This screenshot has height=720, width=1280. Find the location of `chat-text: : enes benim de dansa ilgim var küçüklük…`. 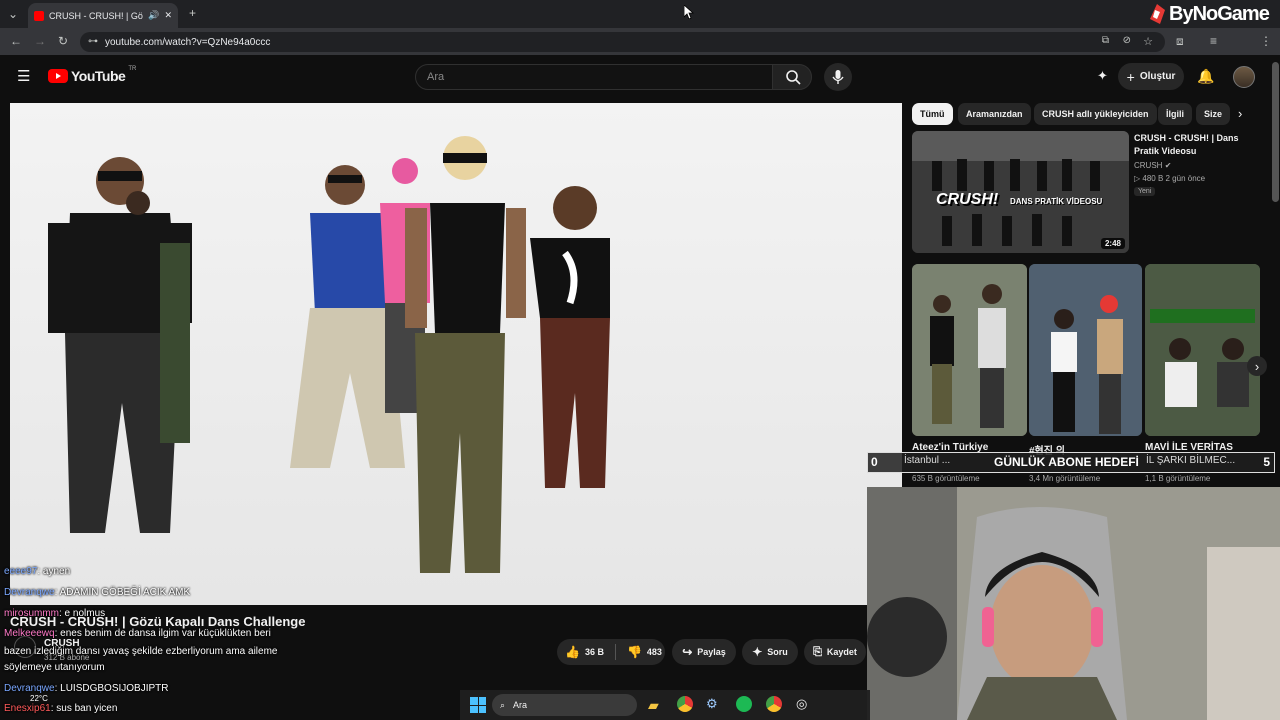

chat-text: : enes benim de dansa ilgim var küçüklük… is located at coordinates (162, 633).